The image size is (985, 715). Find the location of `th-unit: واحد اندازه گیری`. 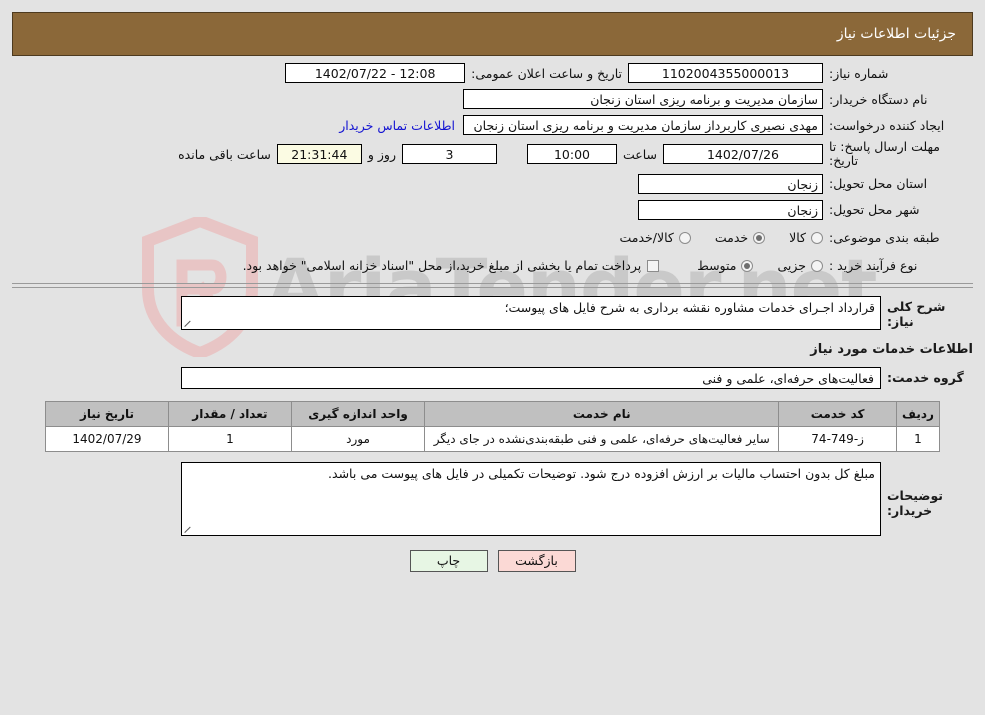

th-unit: واحد اندازه گیری is located at coordinates (358, 413).